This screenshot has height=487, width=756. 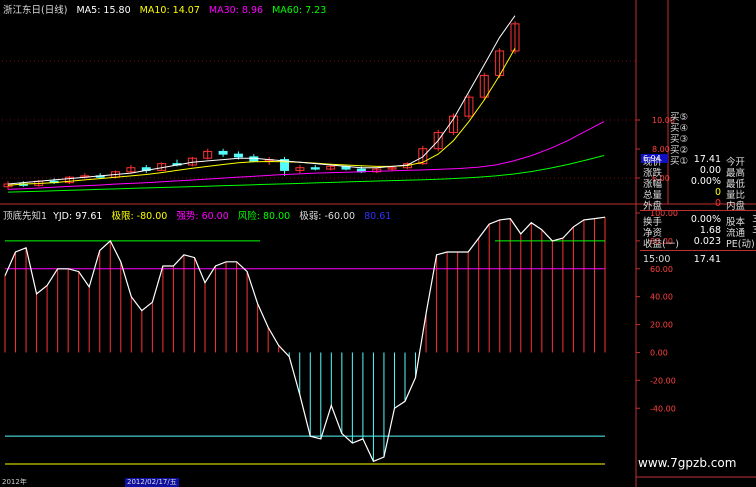 I want to click on qiangshi-label: 强势: 60.00, so click(x=202, y=216).